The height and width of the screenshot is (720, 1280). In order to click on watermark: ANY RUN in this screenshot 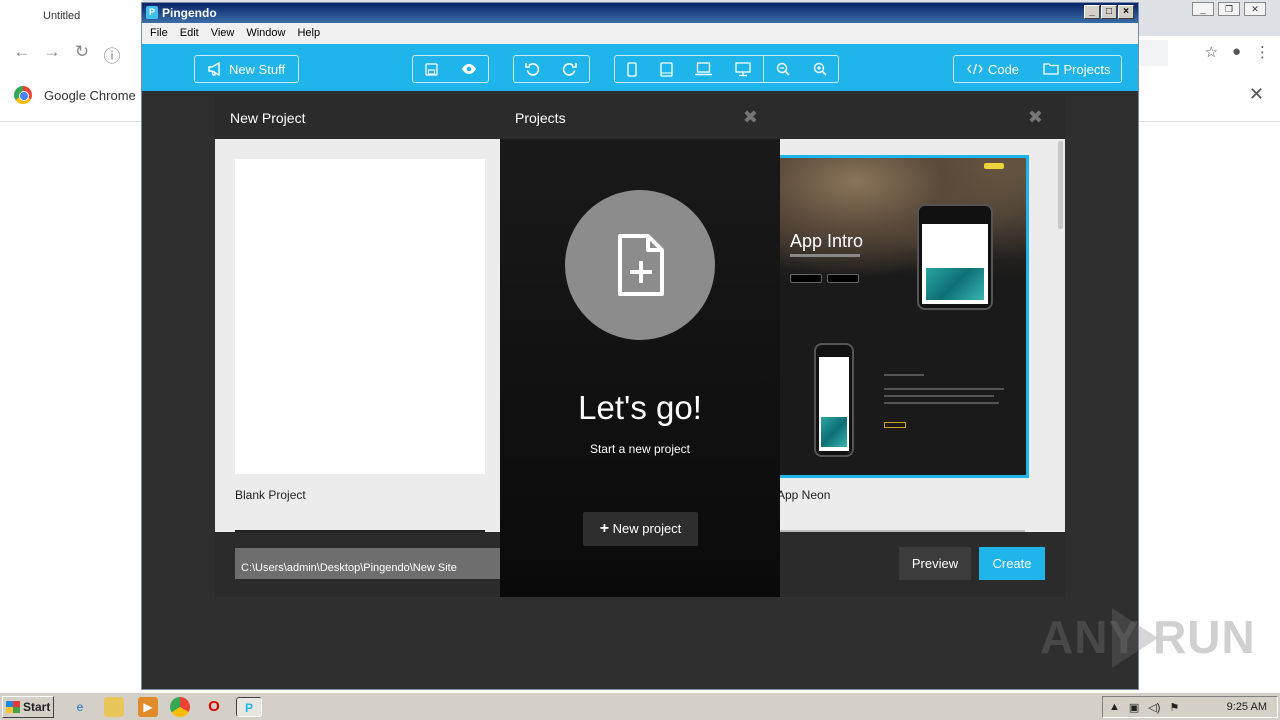, I will do `click(1148, 637)`.